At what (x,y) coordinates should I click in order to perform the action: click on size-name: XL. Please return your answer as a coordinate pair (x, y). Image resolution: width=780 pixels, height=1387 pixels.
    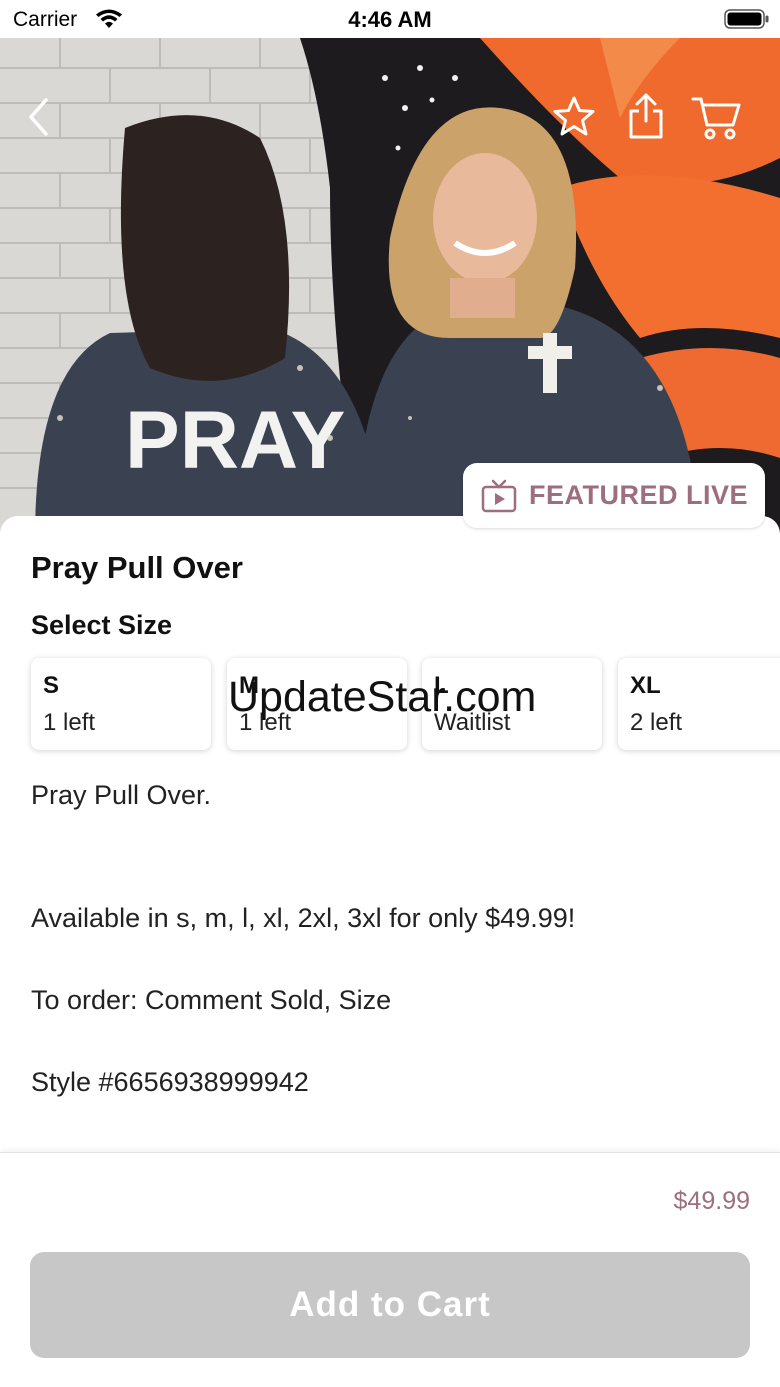
    Looking at the image, I should click on (645, 685).